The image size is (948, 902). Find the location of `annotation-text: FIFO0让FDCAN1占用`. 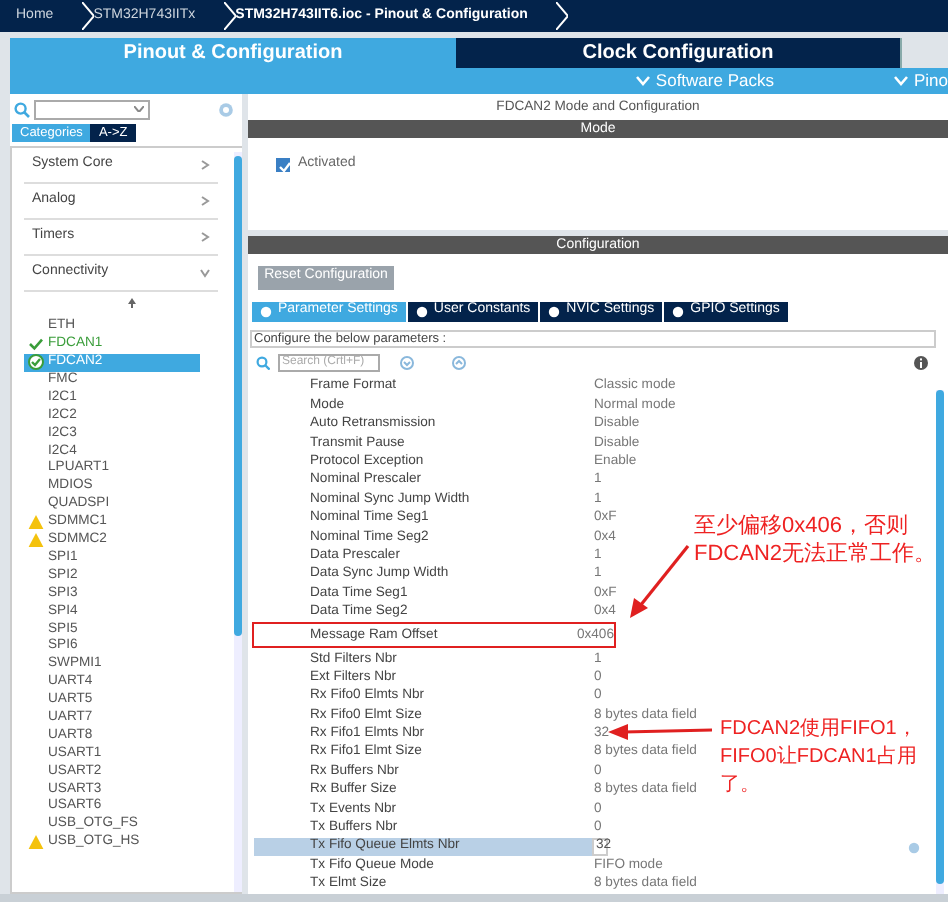

annotation-text: FIFO0让FDCAN1占用 is located at coordinates (818, 758).